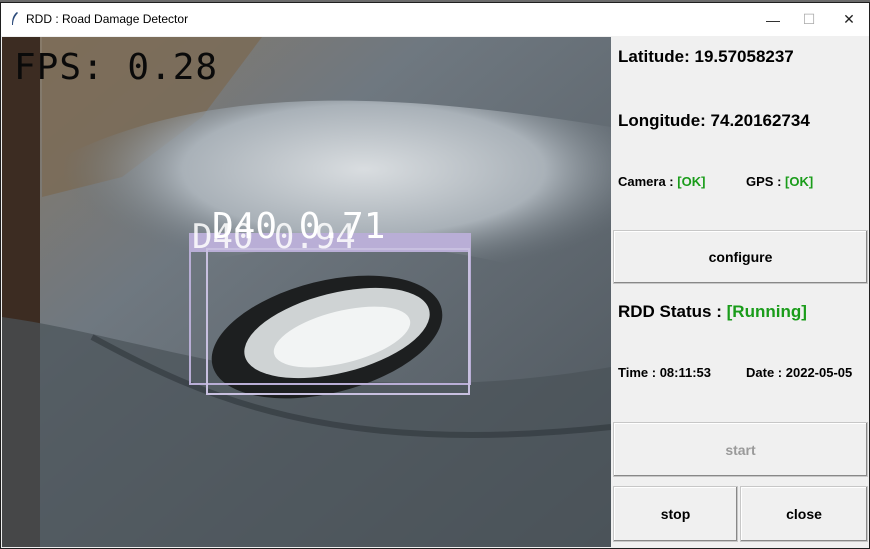 The image size is (870, 549). What do you see at coordinates (116, 67) in the screenshot?
I see `fps-counter: FPS: 0.28` at bounding box center [116, 67].